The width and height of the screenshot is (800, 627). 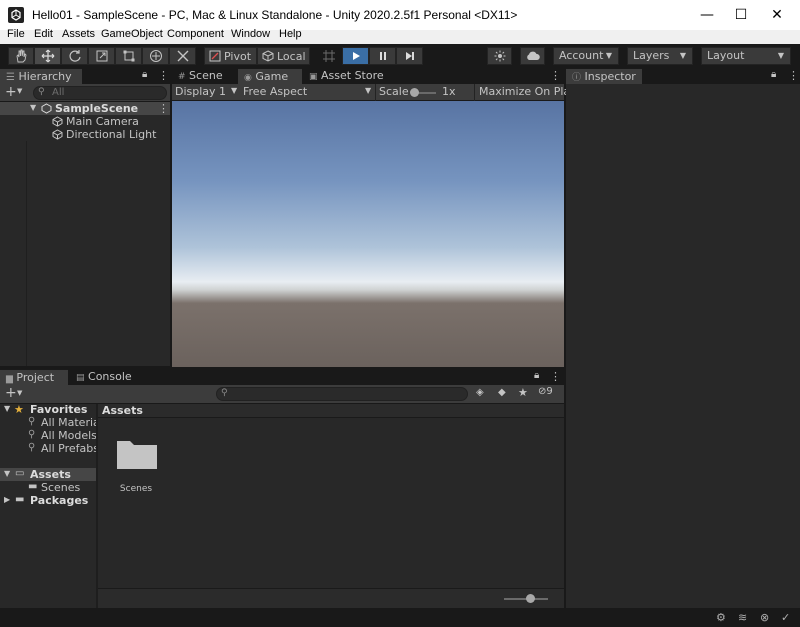 What do you see at coordinates (48, 487) in the screenshot?
I see `tree-item: ▬ Scenes` at bounding box center [48, 487].